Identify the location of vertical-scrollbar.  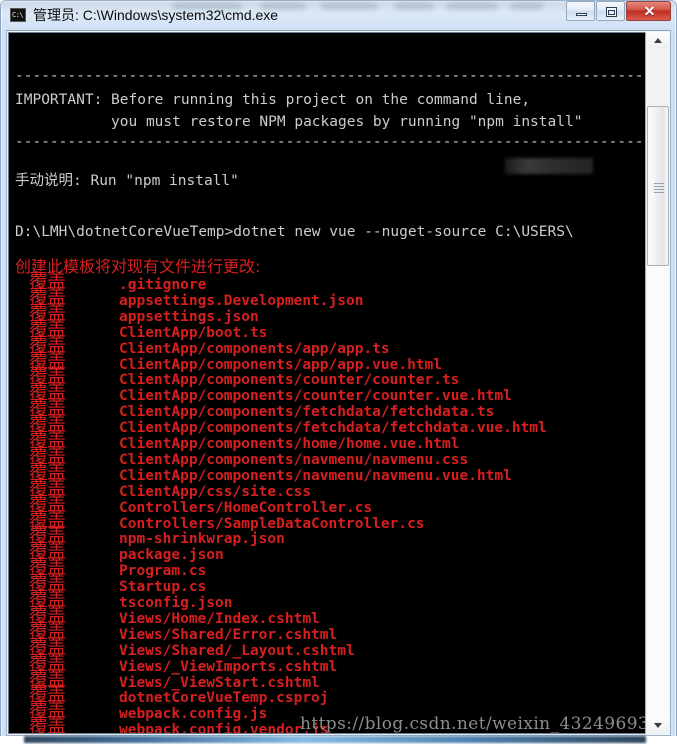
(657, 383).